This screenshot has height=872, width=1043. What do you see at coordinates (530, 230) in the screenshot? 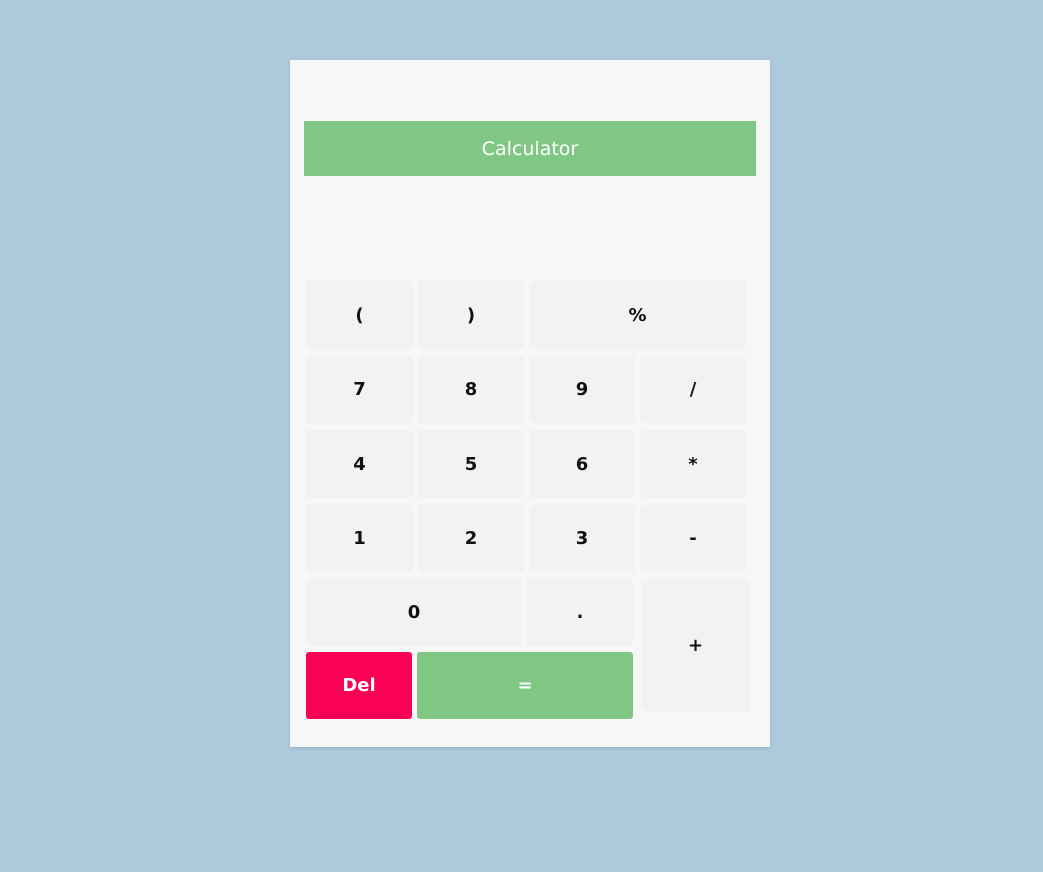
I see `calculator-display` at bounding box center [530, 230].